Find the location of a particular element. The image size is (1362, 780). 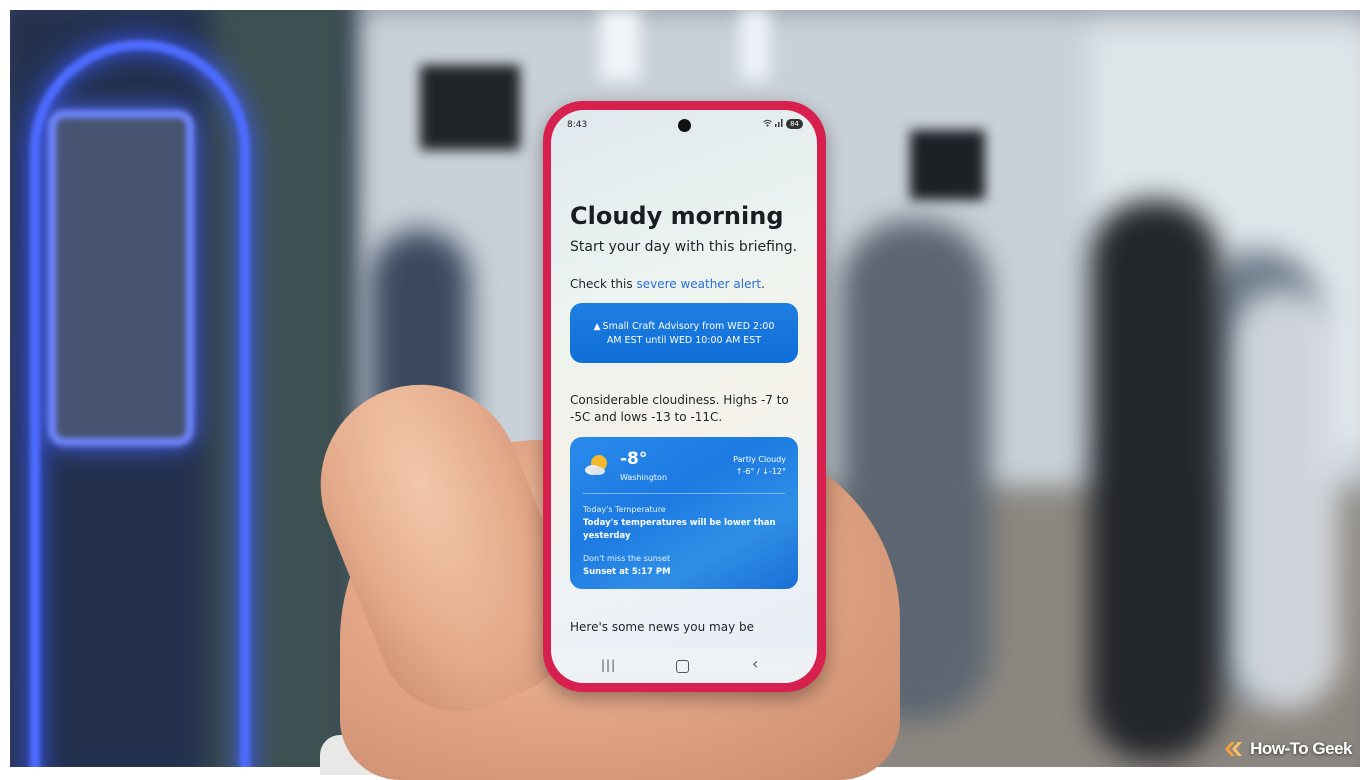

wifi-icon is located at coordinates (767, 124).